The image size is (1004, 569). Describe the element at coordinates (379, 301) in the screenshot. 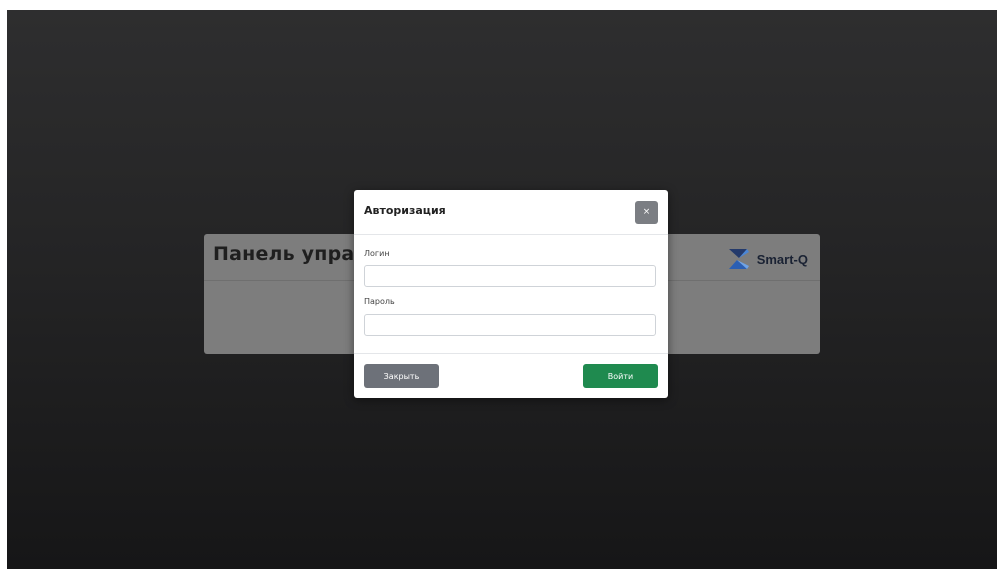

I see `password-label: Пароль` at that location.